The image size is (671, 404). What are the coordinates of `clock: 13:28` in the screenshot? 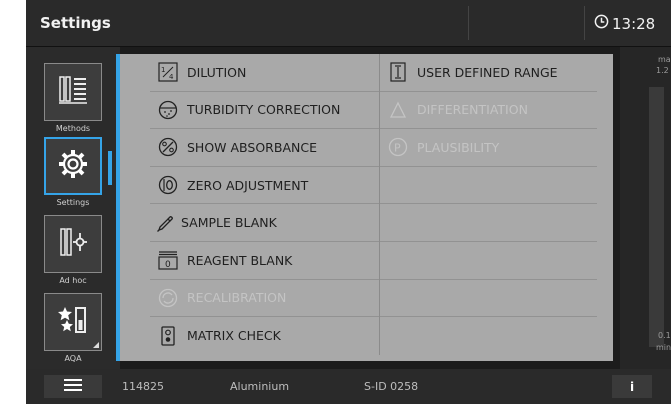 It's located at (624, 23).